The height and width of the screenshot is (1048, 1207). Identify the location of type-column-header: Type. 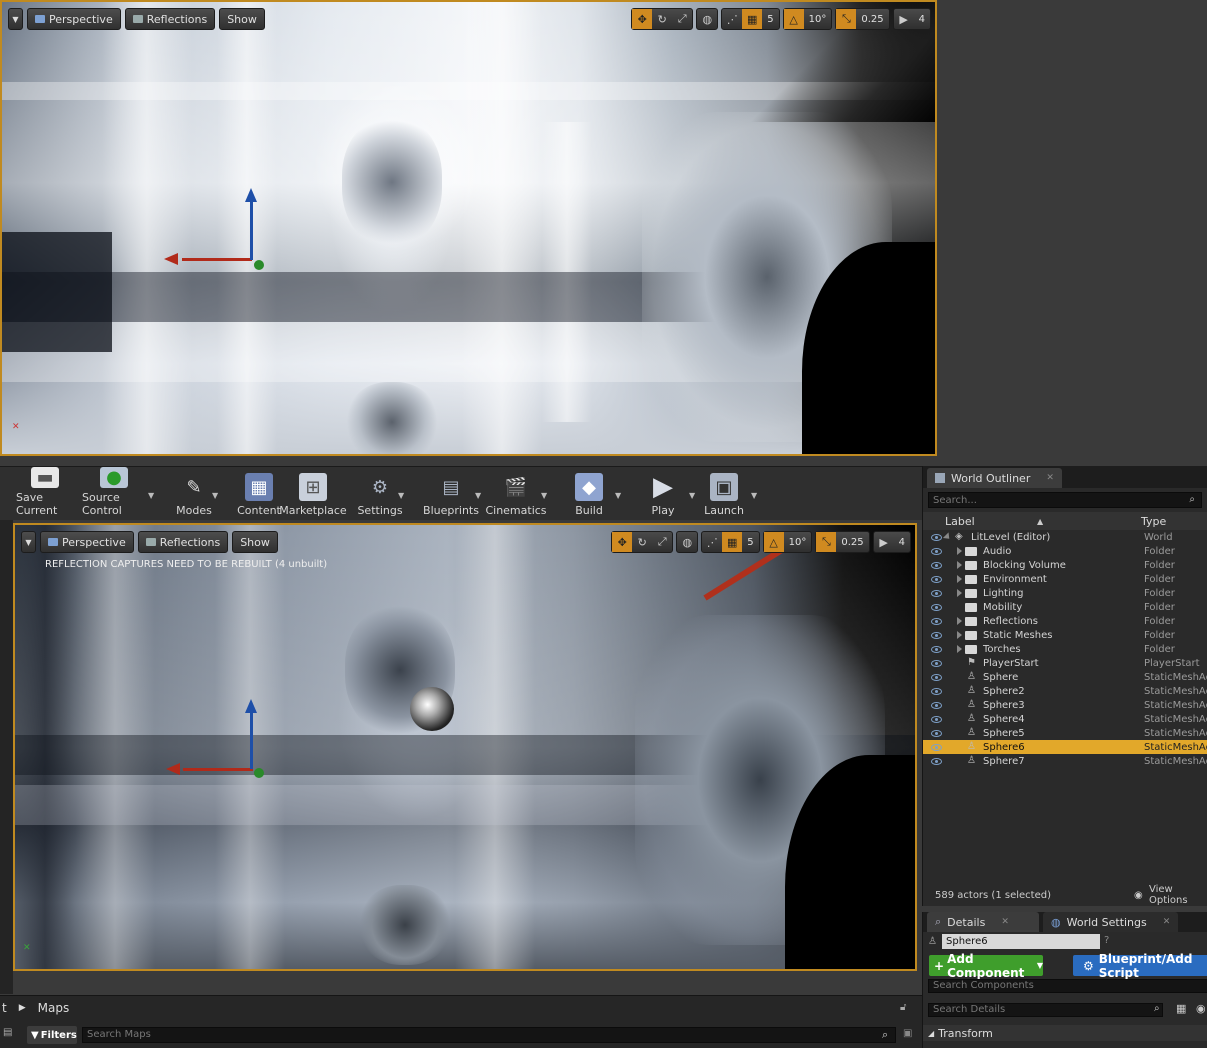
(1153, 521).